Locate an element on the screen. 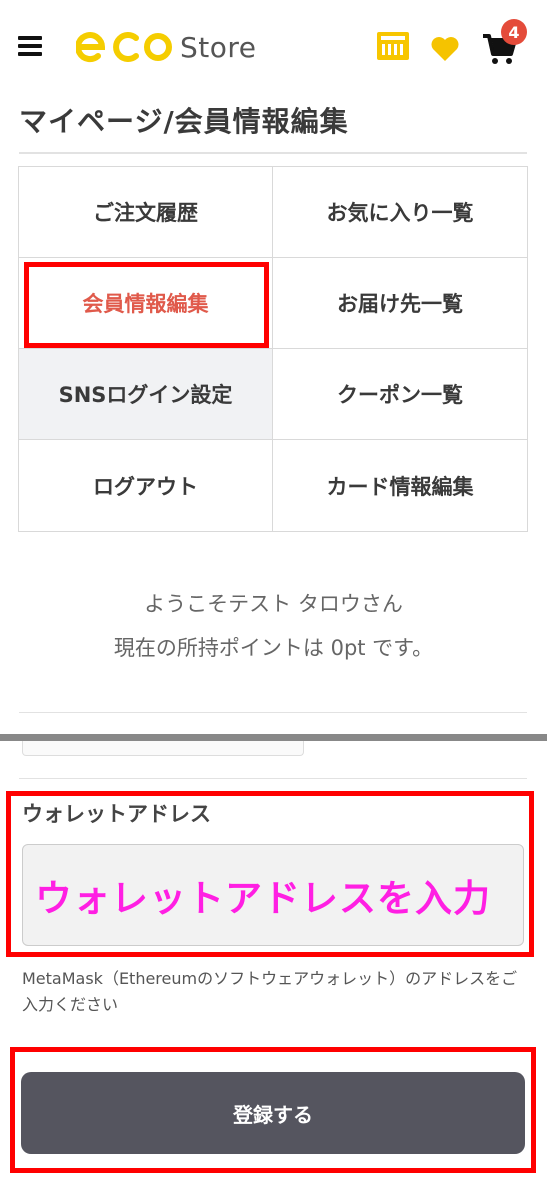 The height and width of the screenshot is (1200, 547). points-message: 現在の所持ポイントは 0pt です。 is located at coordinates (273, 648).